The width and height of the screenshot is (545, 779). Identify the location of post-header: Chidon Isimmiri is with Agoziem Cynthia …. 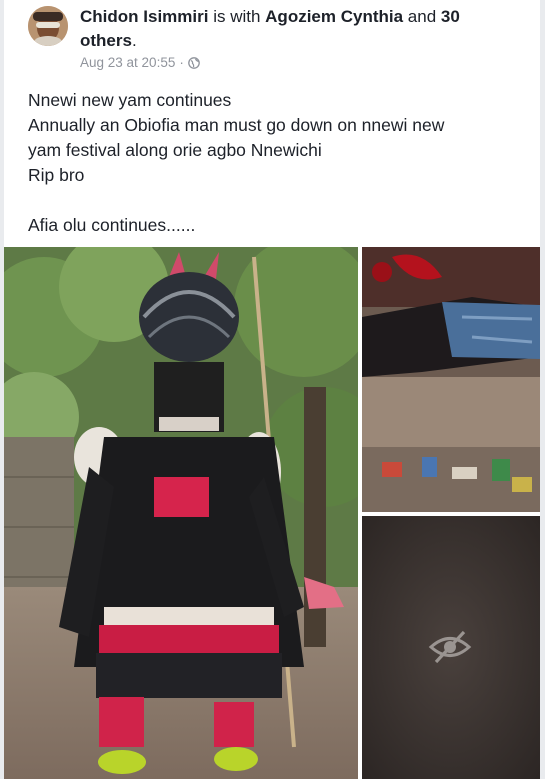
(272, 42).